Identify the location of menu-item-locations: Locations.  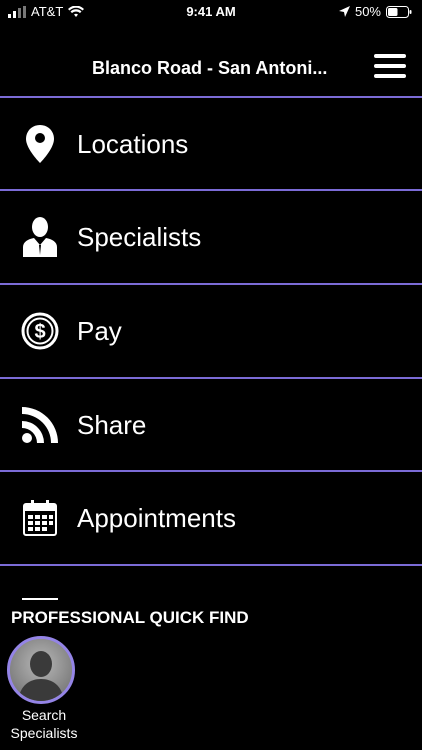
(211, 144).